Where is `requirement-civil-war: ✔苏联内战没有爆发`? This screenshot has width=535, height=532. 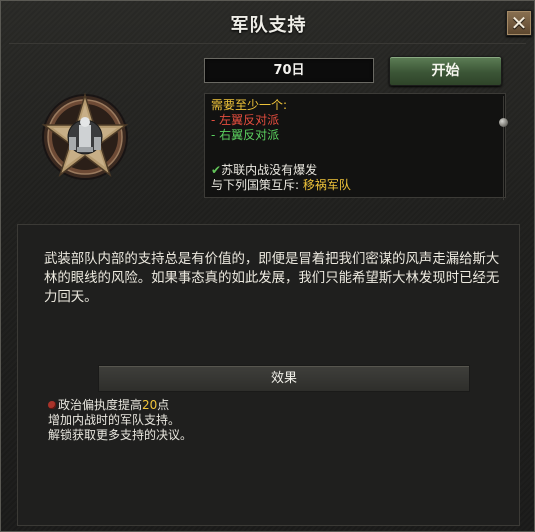 requirement-civil-war: ✔苏联内战没有爆发 is located at coordinates (264, 170).